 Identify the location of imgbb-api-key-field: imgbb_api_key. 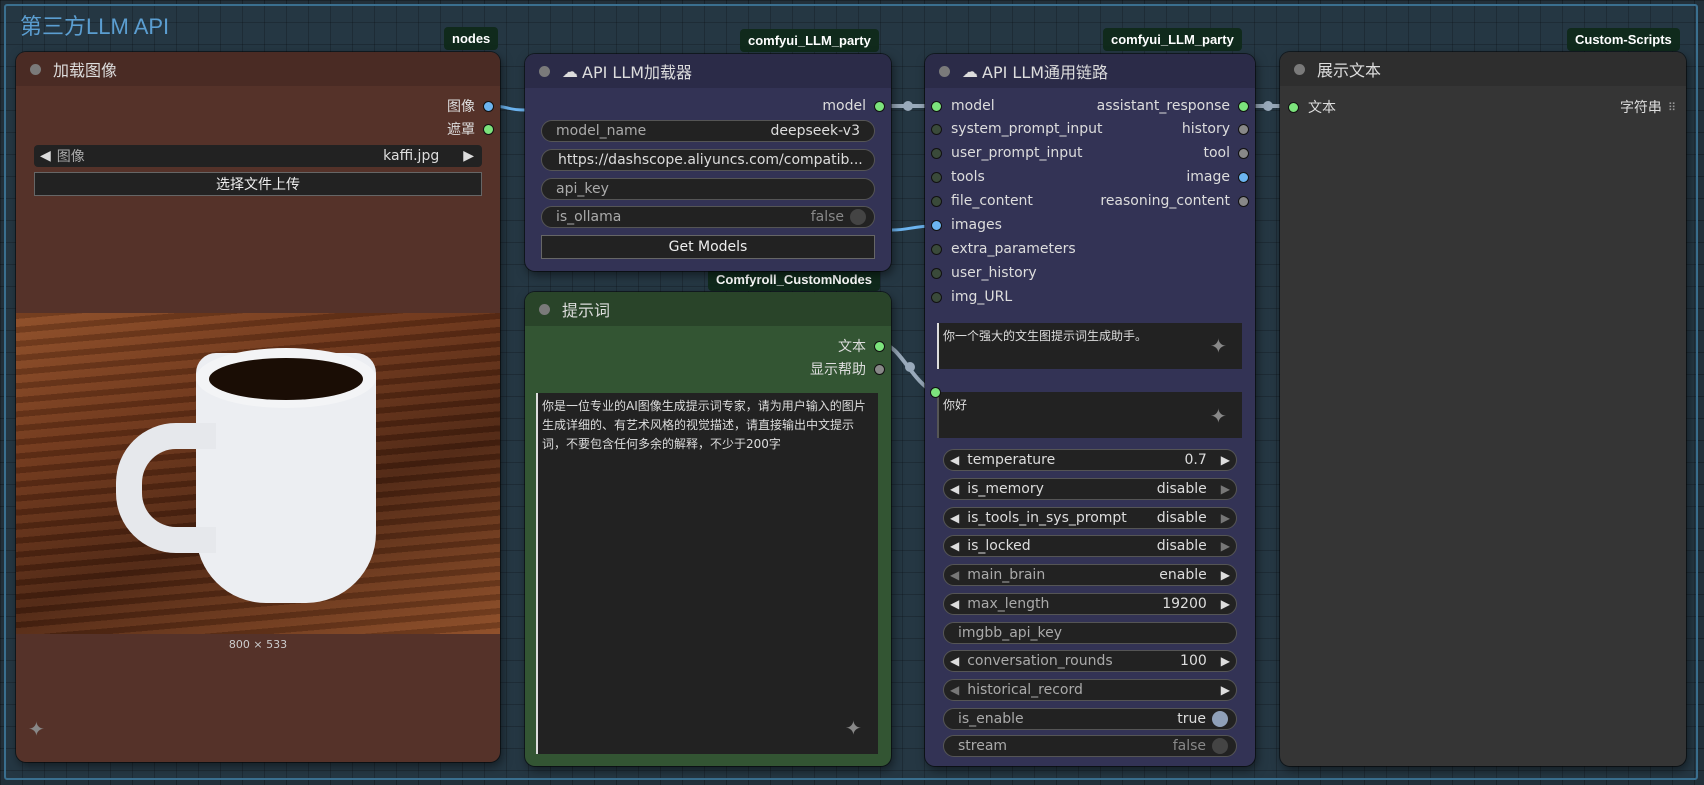
(1090, 633).